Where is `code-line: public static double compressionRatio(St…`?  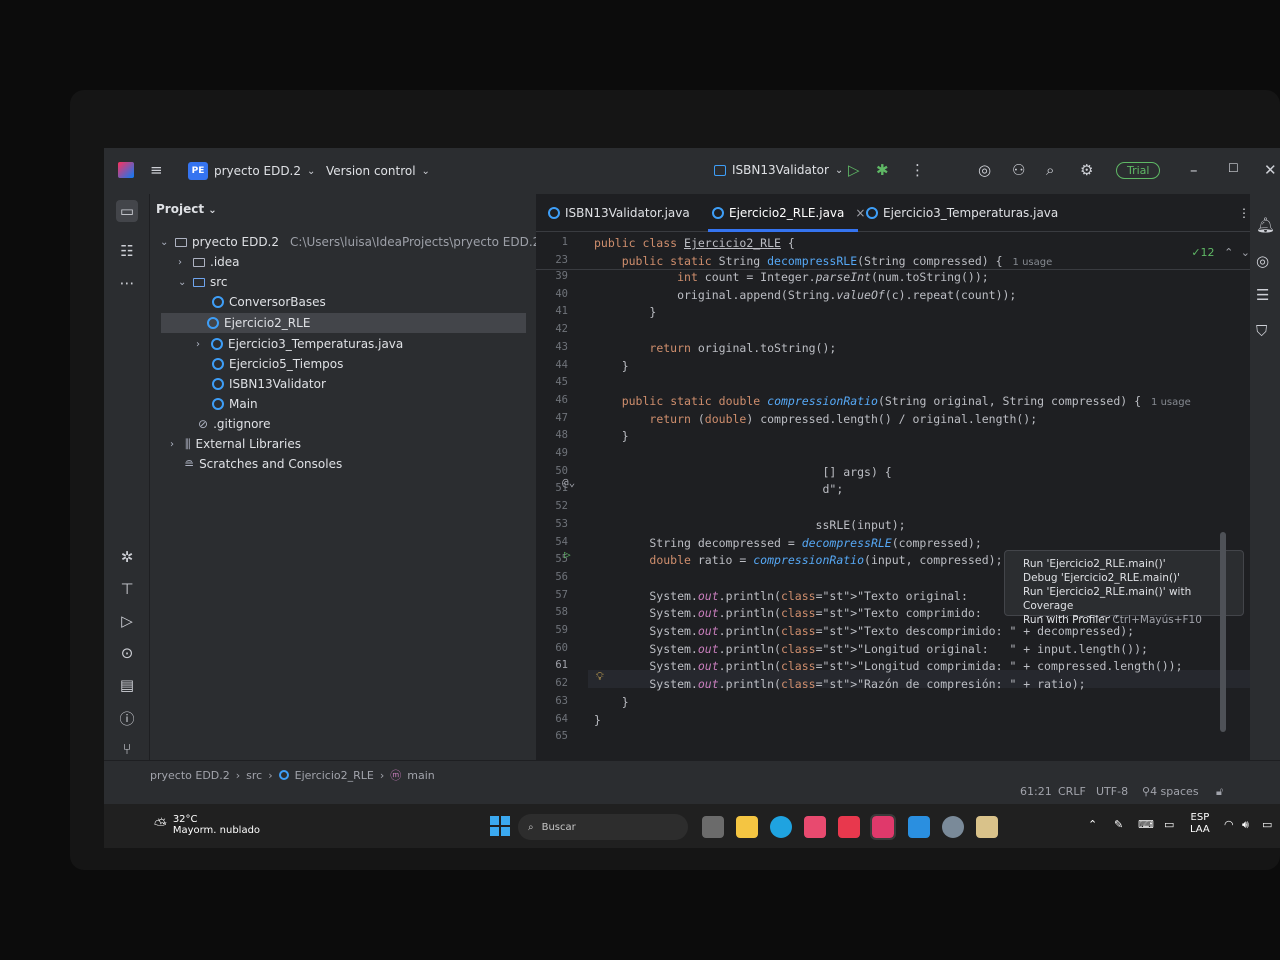
code-line: public static double compressionRatio(St… is located at coordinates (892, 401).